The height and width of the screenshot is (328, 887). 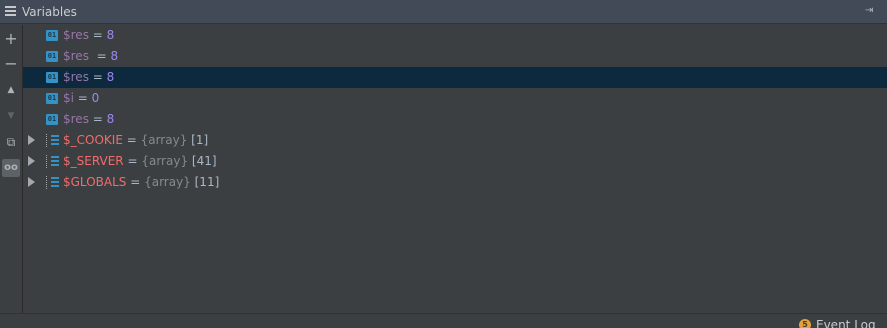 I want to click on array-size: [41], so click(x=202, y=161).